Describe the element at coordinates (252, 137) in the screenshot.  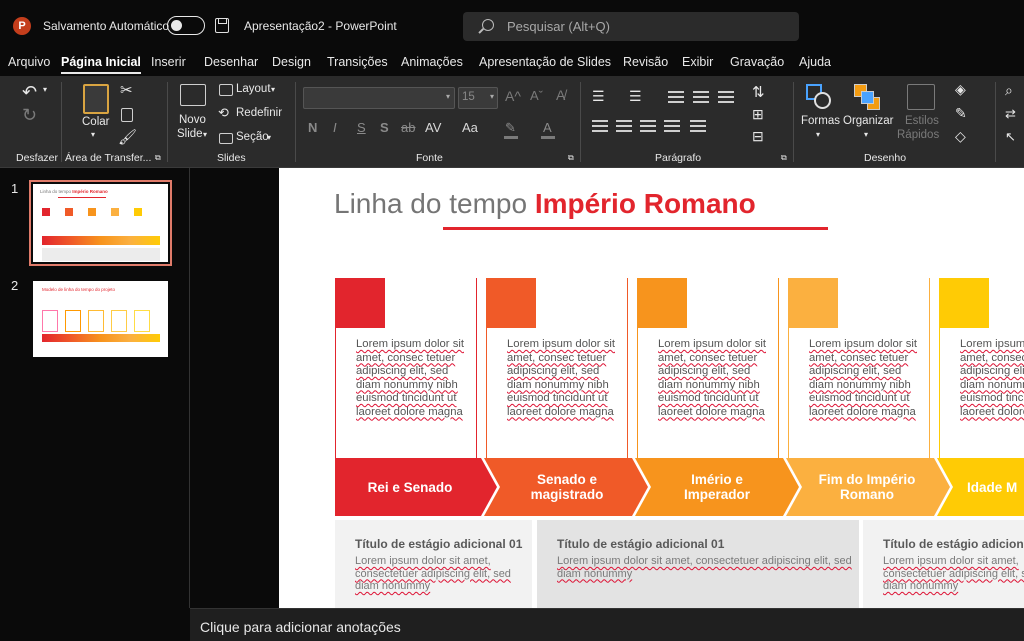
I see `section-button: Seção` at that location.